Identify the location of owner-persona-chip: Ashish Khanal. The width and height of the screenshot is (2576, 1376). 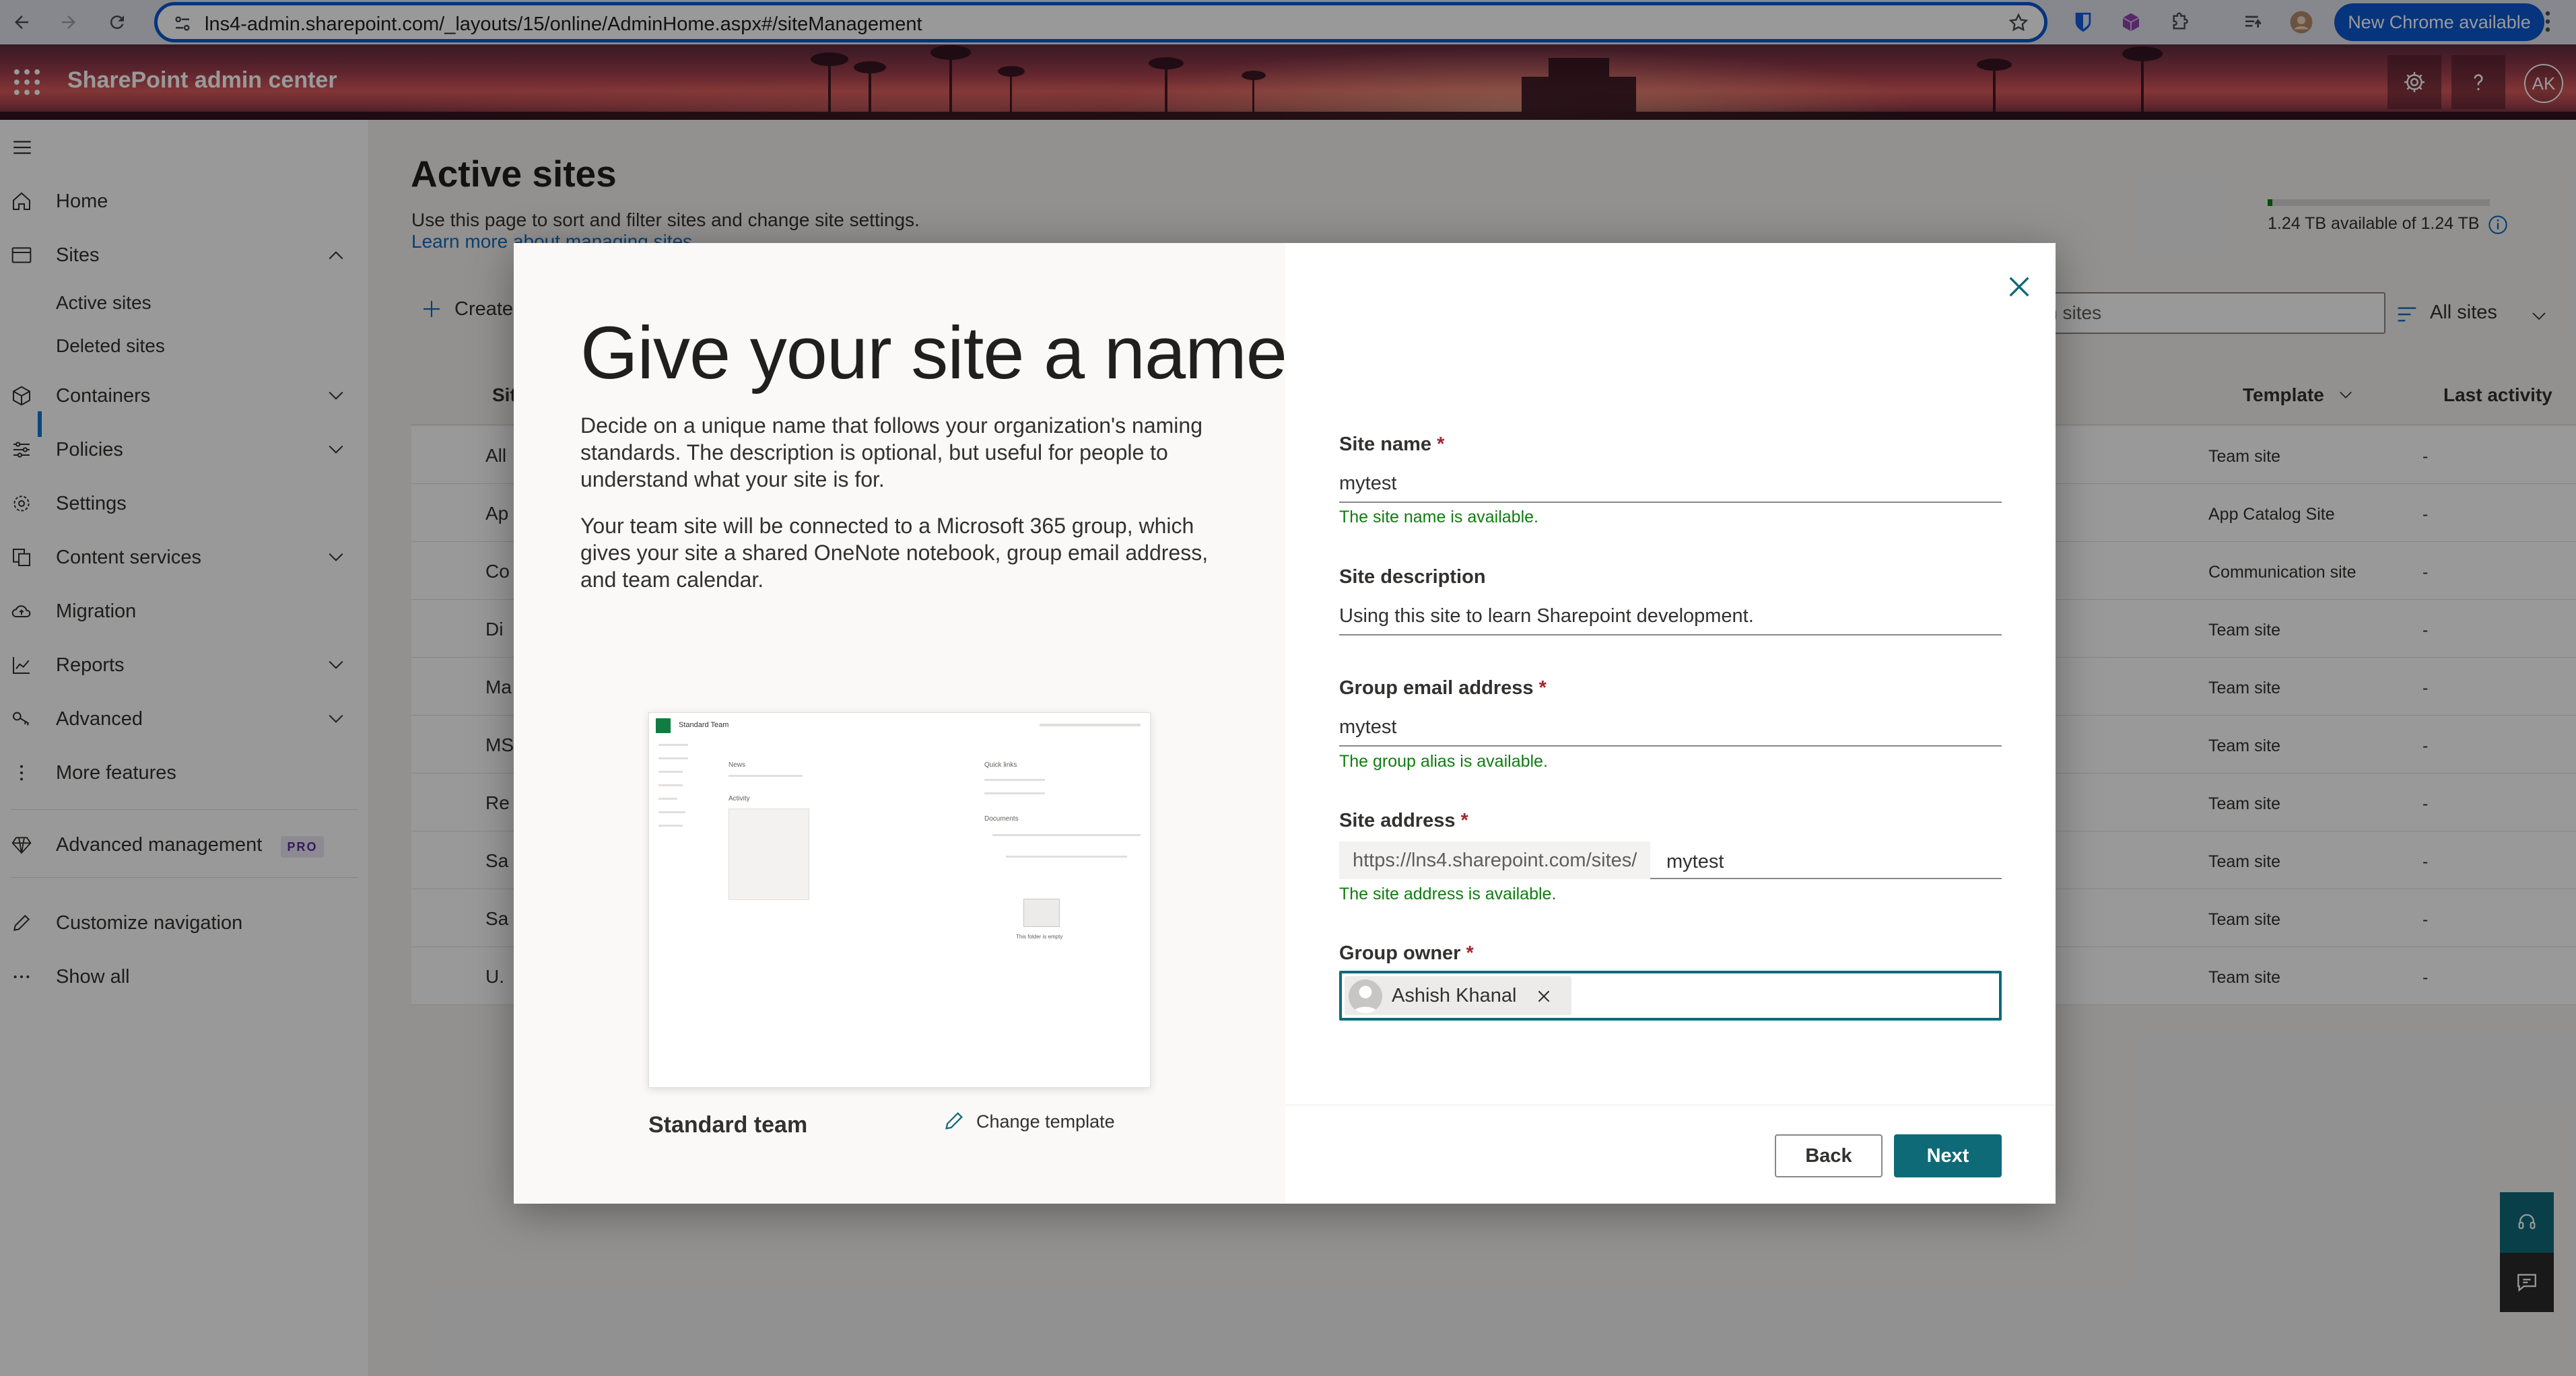
(1458, 995).